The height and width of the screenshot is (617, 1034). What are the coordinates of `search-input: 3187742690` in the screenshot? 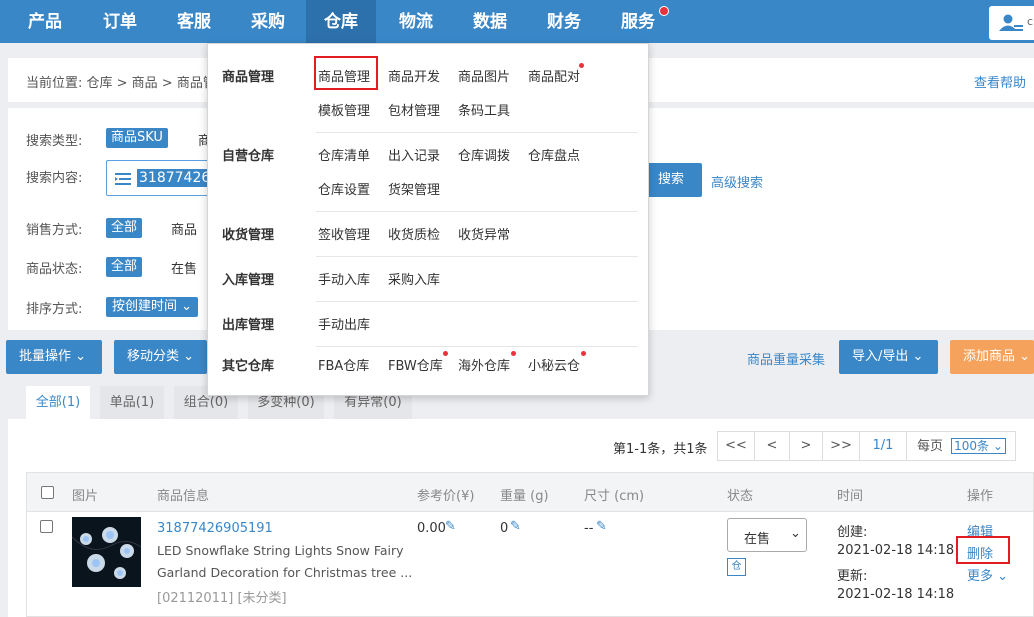 It's located at (161, 178).